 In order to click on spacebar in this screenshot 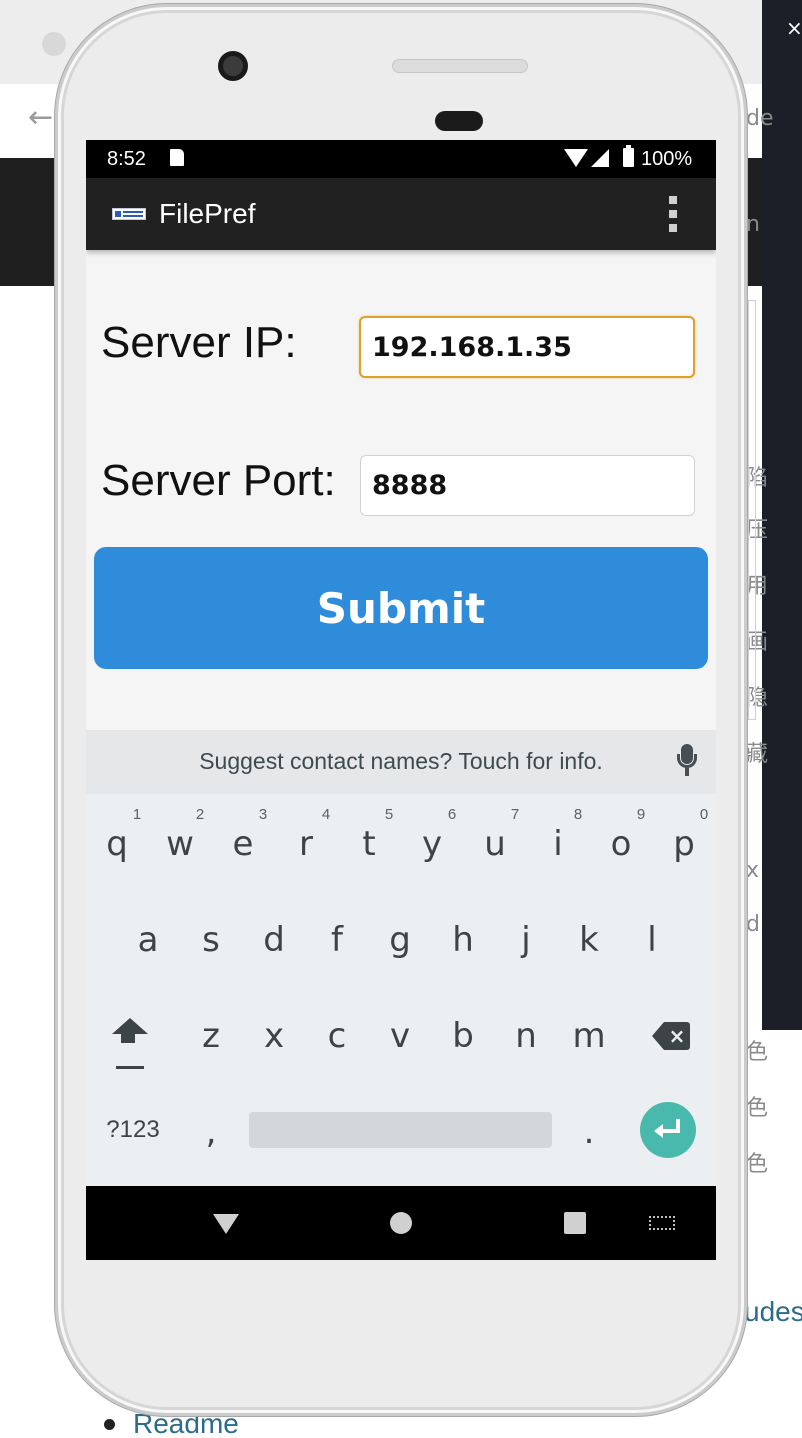, I will do `click(400, 1130)`.